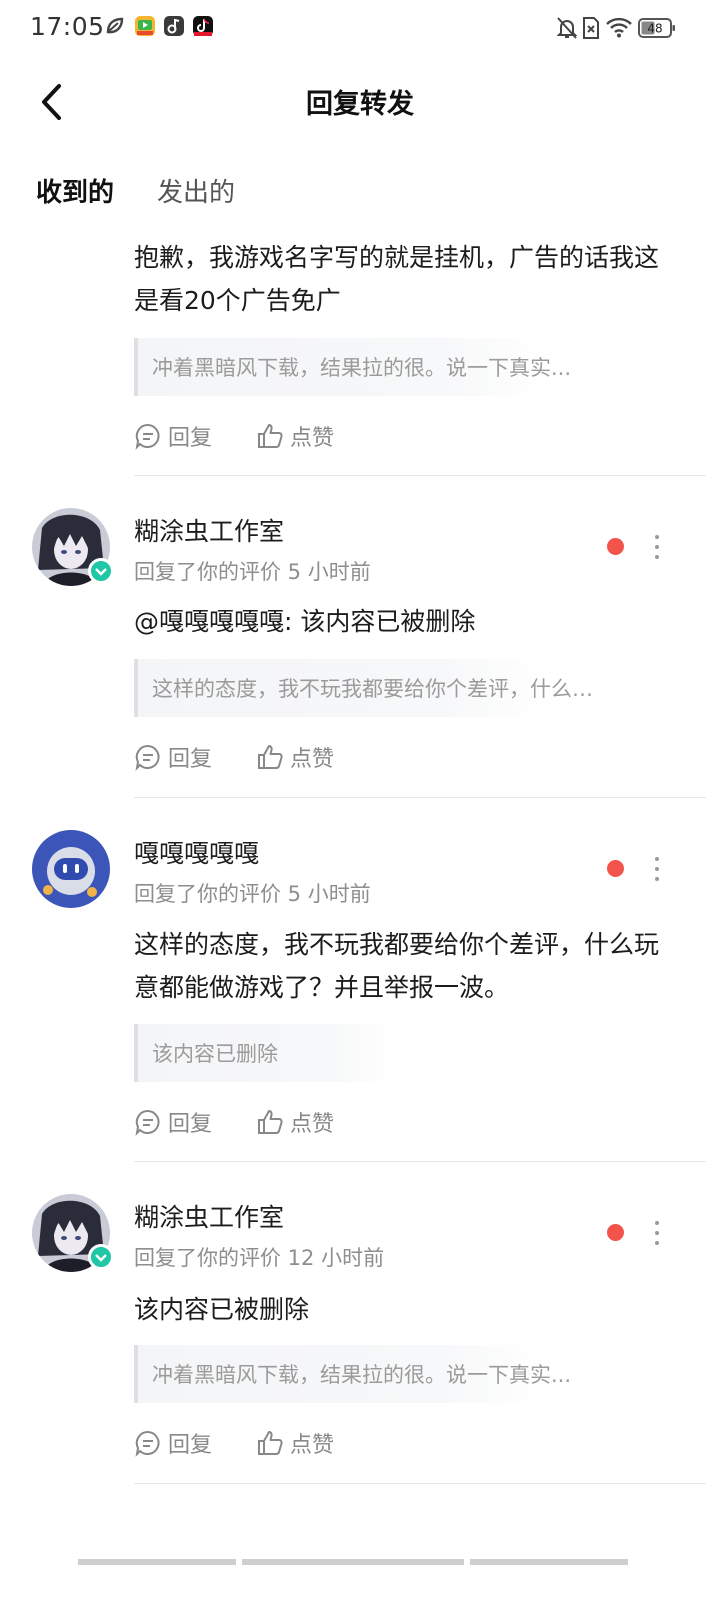  What do you see at coordinates (112, 216) in the screenshot?
I see `tab-active-indicator` at bounding box center [112, 216].